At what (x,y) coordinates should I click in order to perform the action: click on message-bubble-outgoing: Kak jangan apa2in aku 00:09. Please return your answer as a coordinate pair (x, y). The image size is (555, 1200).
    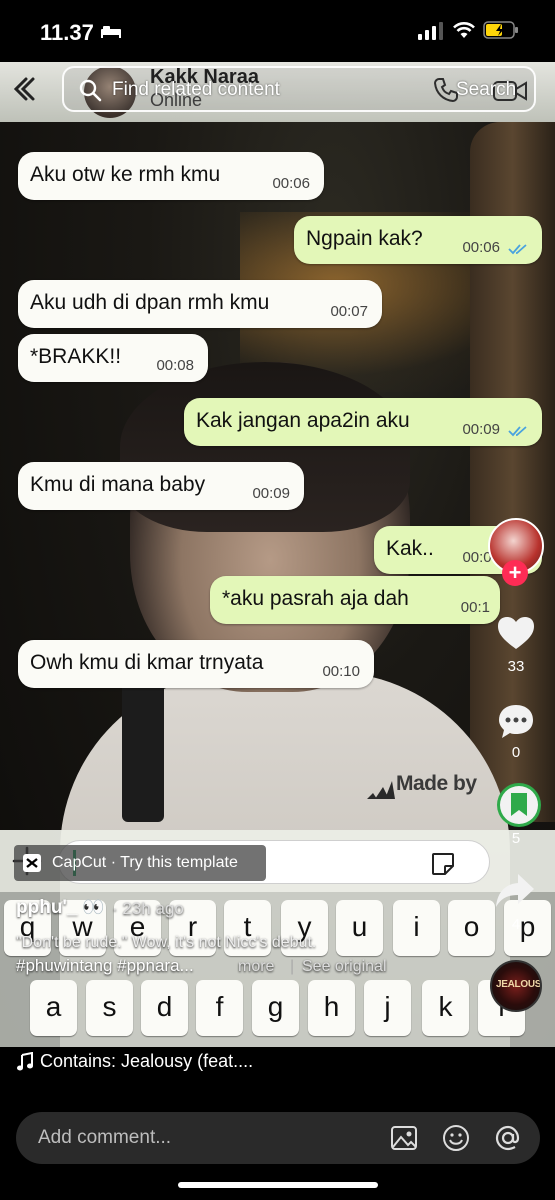
    Looking at the image, I should click on (363, 422).